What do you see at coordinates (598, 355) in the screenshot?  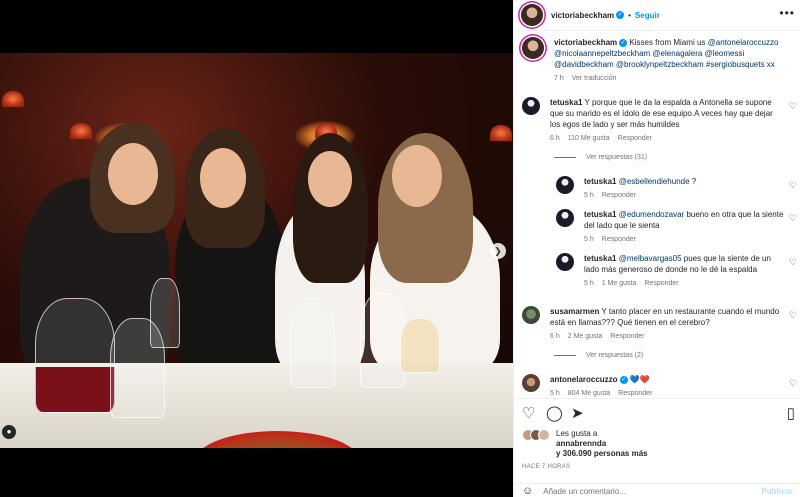 I see `view-replies-link: Ver respuestas (2)` at bounding box center [598, 355].